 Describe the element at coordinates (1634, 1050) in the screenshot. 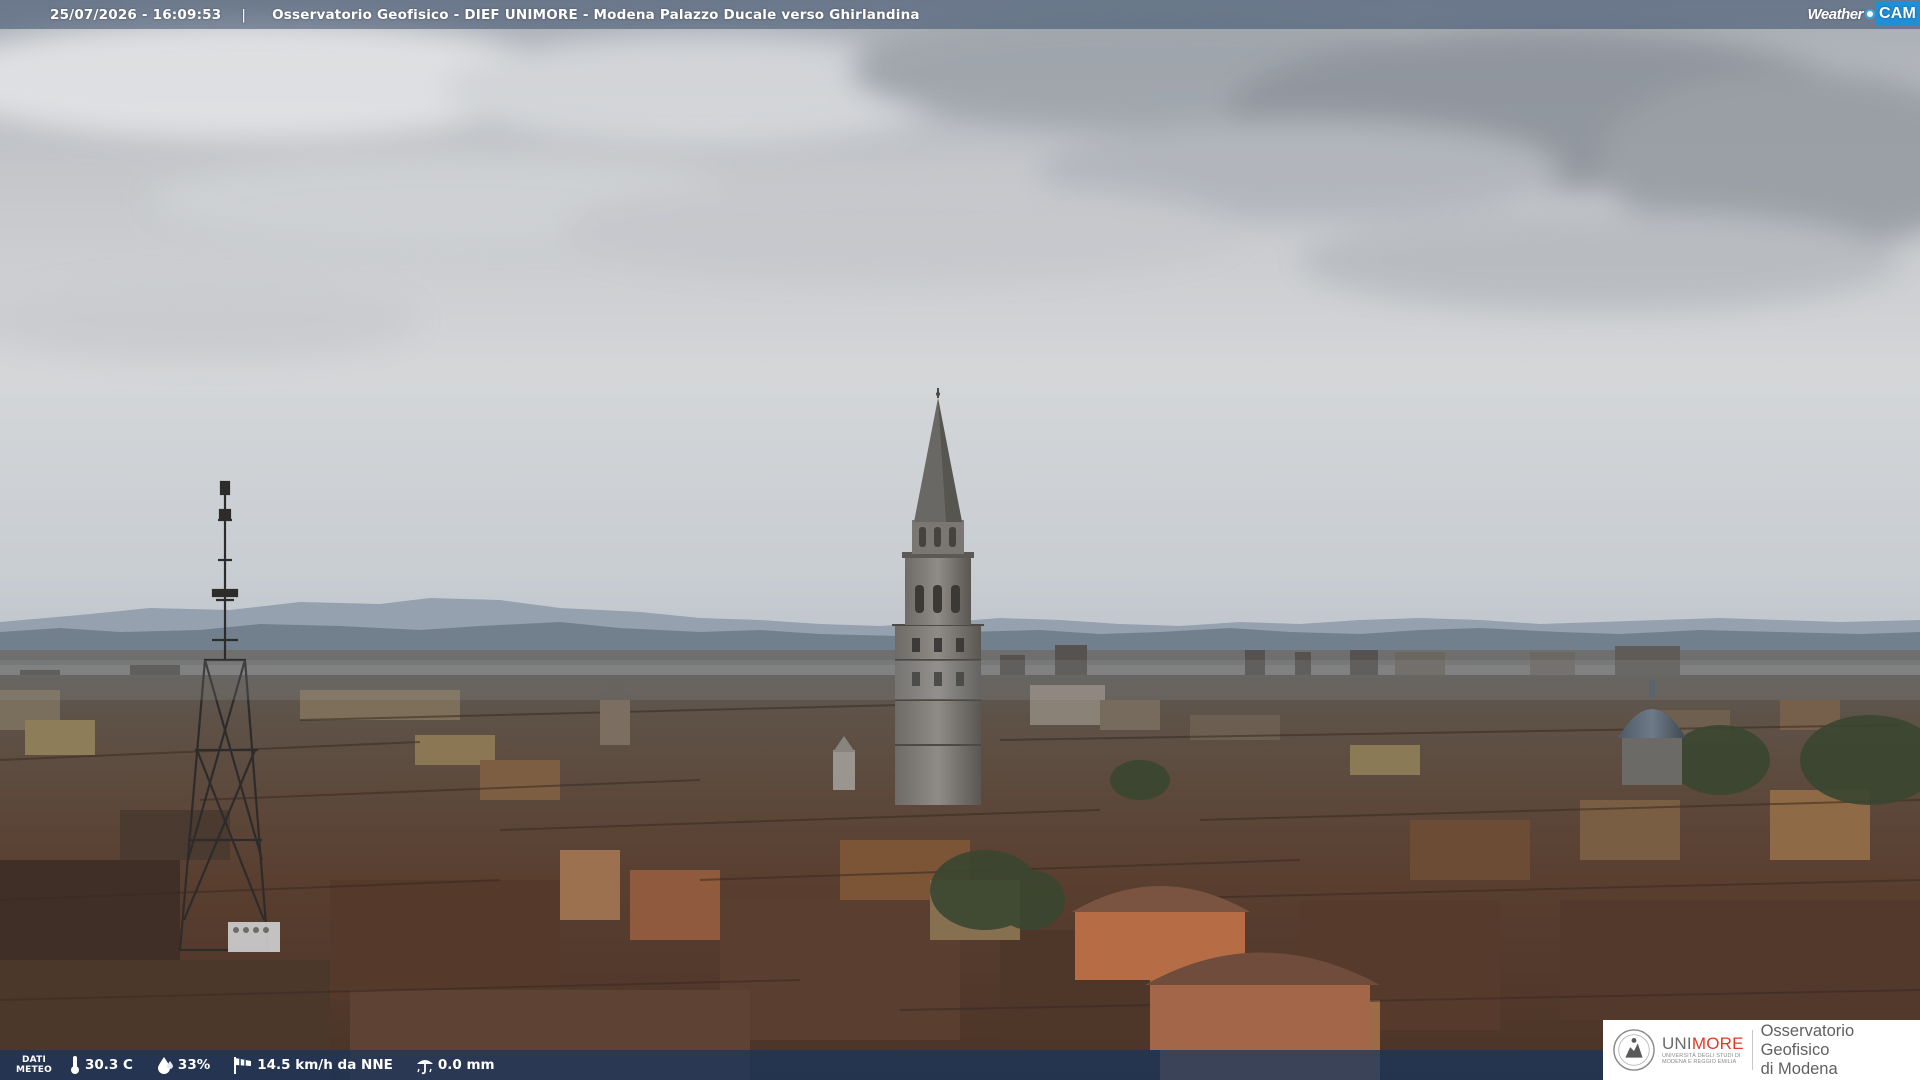

I see `unimore-seal-icon` at that location.